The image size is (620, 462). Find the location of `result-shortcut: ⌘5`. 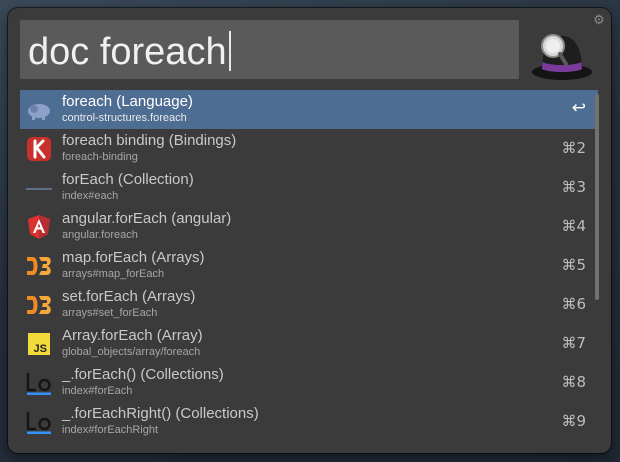

result-shortcut: ⌘5 is located at coordinates (573, 265).